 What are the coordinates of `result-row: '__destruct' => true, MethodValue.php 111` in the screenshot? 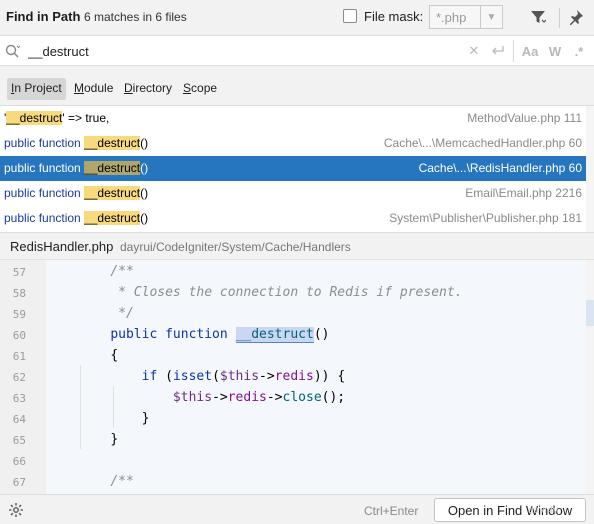 It's located at (293, 118).